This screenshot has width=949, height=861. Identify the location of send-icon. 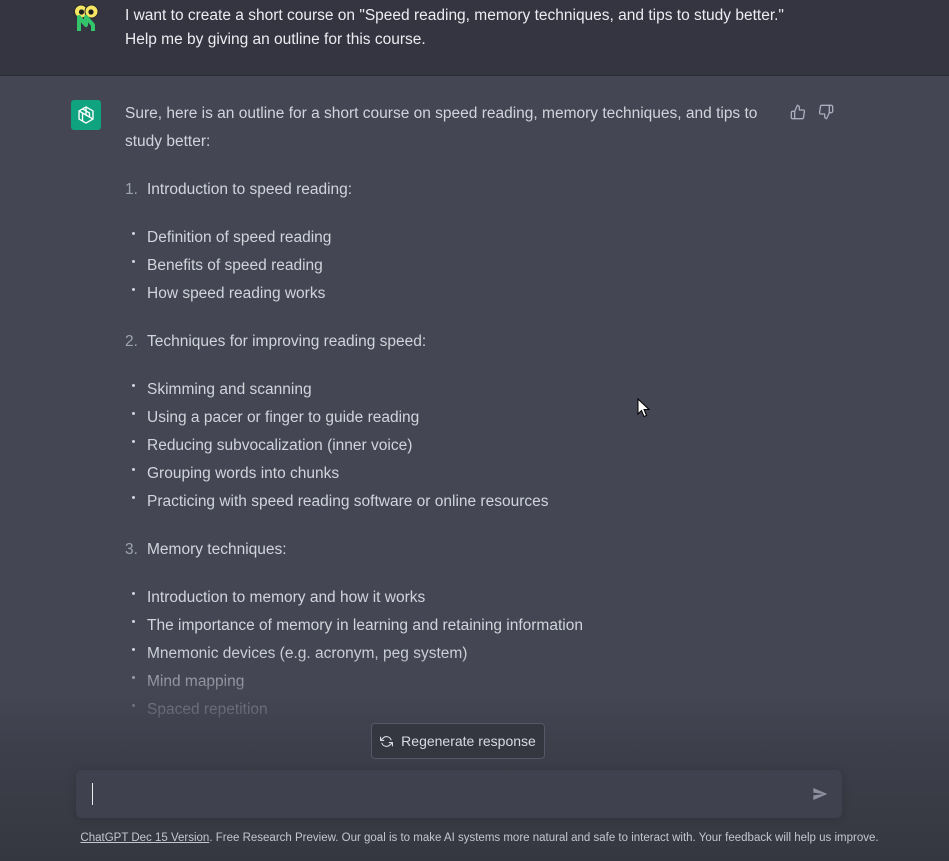
(820, 794).